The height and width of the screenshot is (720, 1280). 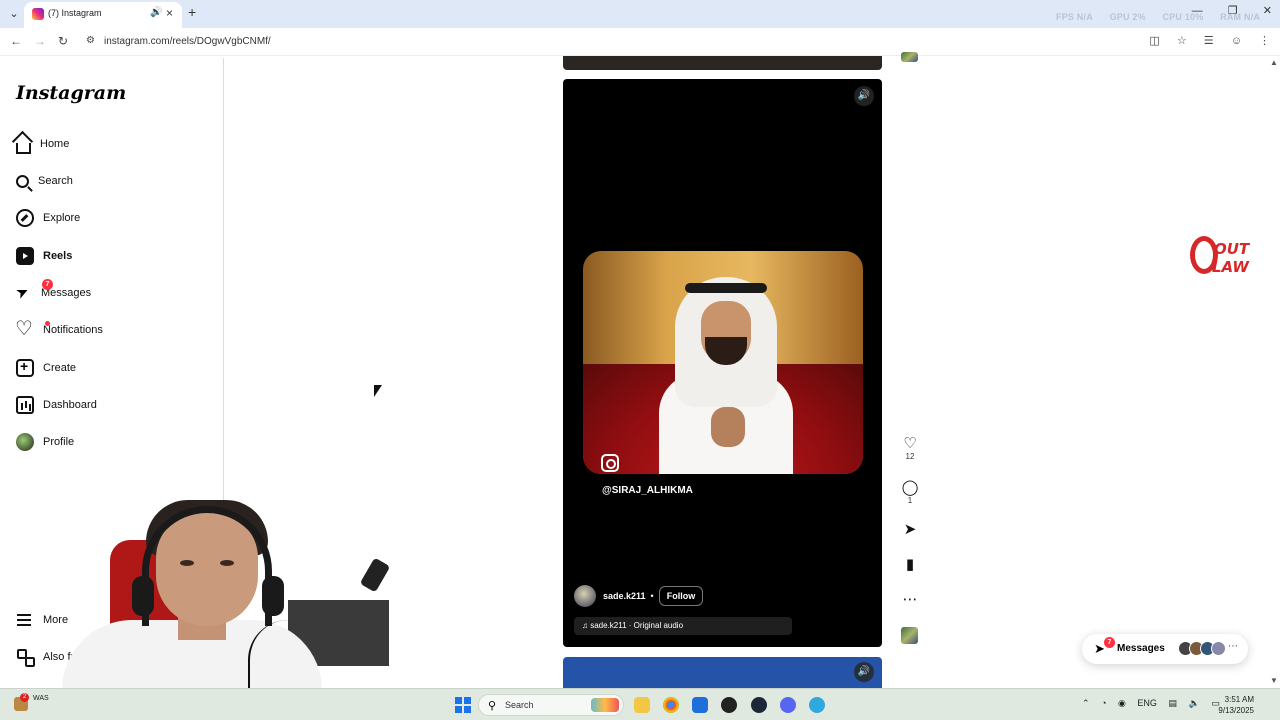 What do you see at coordinates (70, 405) in the screenshot?
I see `sidebar-item-label: Dashboard` at bounding box center [70, 405].